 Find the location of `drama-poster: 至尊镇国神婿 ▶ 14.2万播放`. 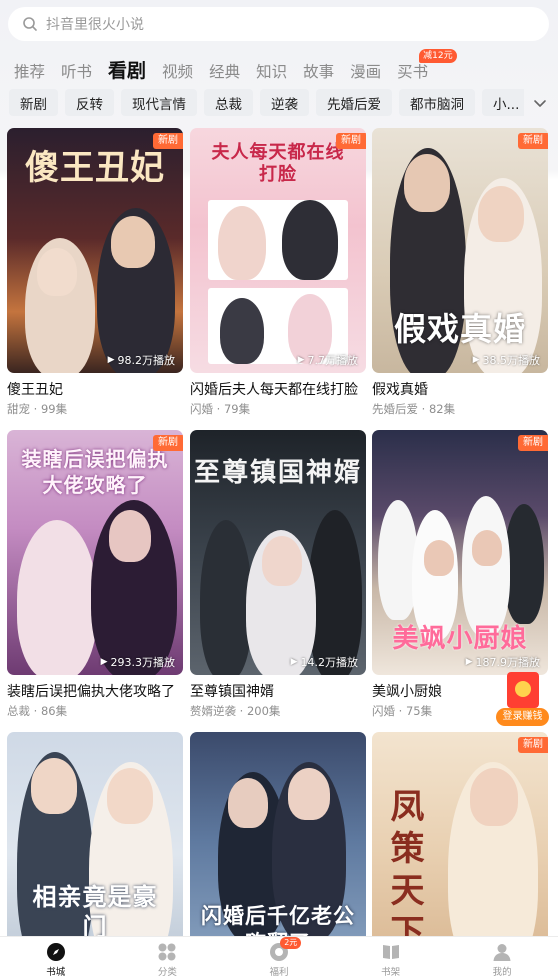

drama-poster: 至尊镇国神婿 ▶ 14.2万播放 is located at coordinates (278, 552).